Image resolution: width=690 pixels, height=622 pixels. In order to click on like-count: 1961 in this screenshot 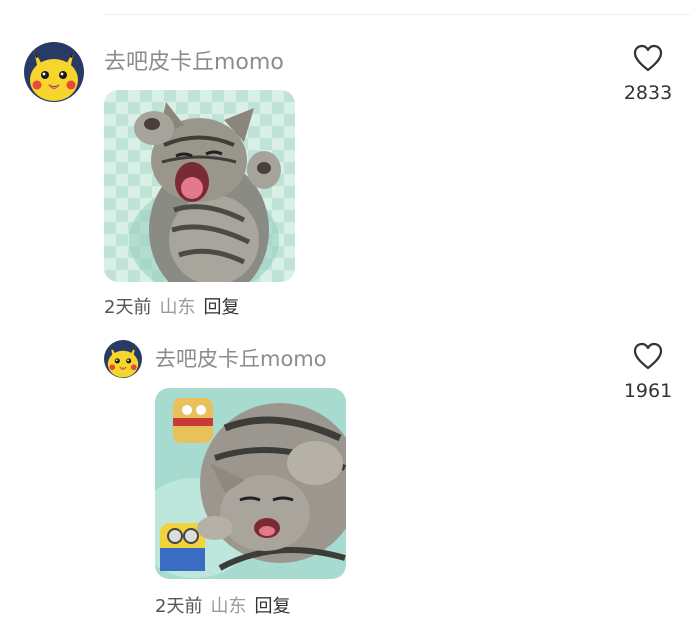, I will do `click(648, 391)`.